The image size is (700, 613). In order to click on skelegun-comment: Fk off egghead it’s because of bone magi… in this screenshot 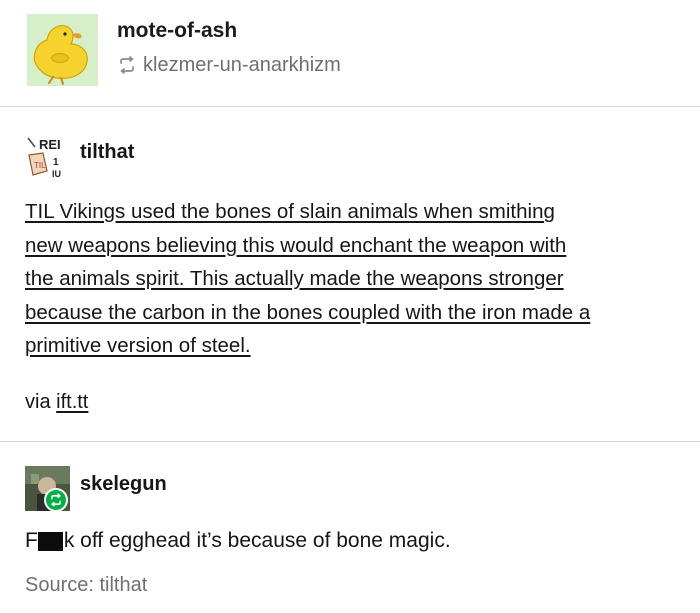, I will do `click(238, 541)`.